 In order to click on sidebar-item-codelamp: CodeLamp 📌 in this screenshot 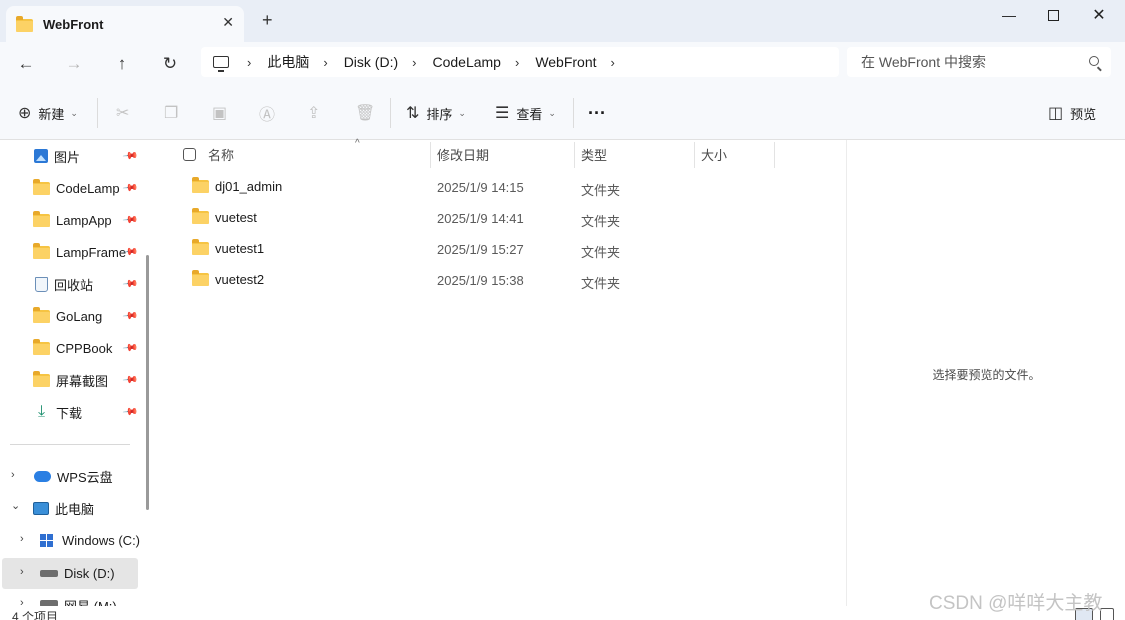, I will do `click(70, 188)`.